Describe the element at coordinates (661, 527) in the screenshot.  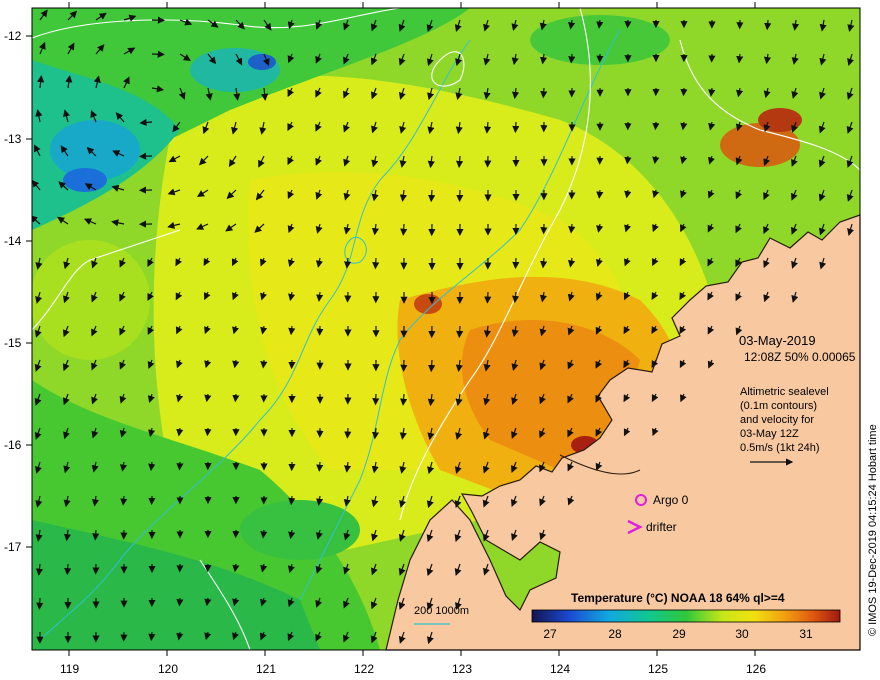
I see `drifter-label: drifter` at that location.